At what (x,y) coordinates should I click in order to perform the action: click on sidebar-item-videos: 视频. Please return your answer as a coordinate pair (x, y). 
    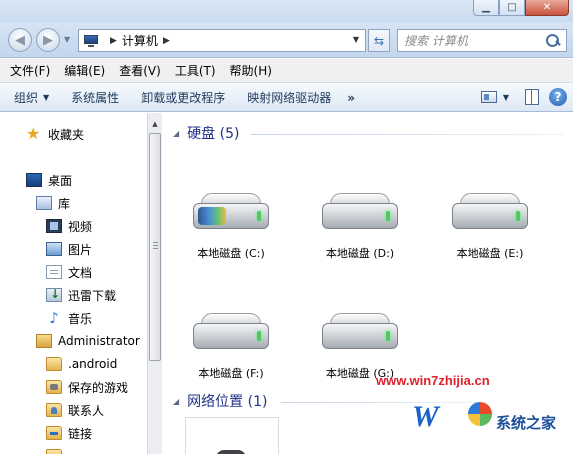
    Looking at the image, I should click on (69, 226).